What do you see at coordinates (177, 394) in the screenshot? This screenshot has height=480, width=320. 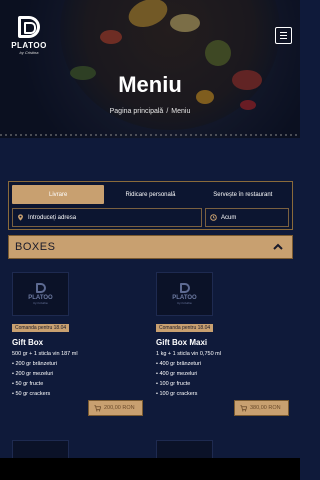 I see `list-item: • 100 gr crackers` at bounding box center [177, 394].